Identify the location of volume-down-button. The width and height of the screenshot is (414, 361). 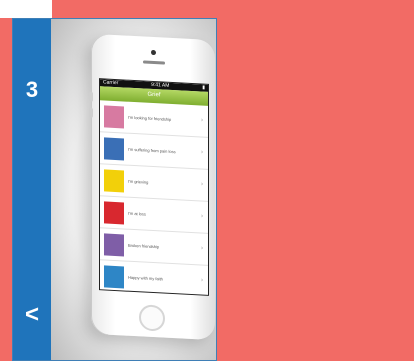
(91, 112).